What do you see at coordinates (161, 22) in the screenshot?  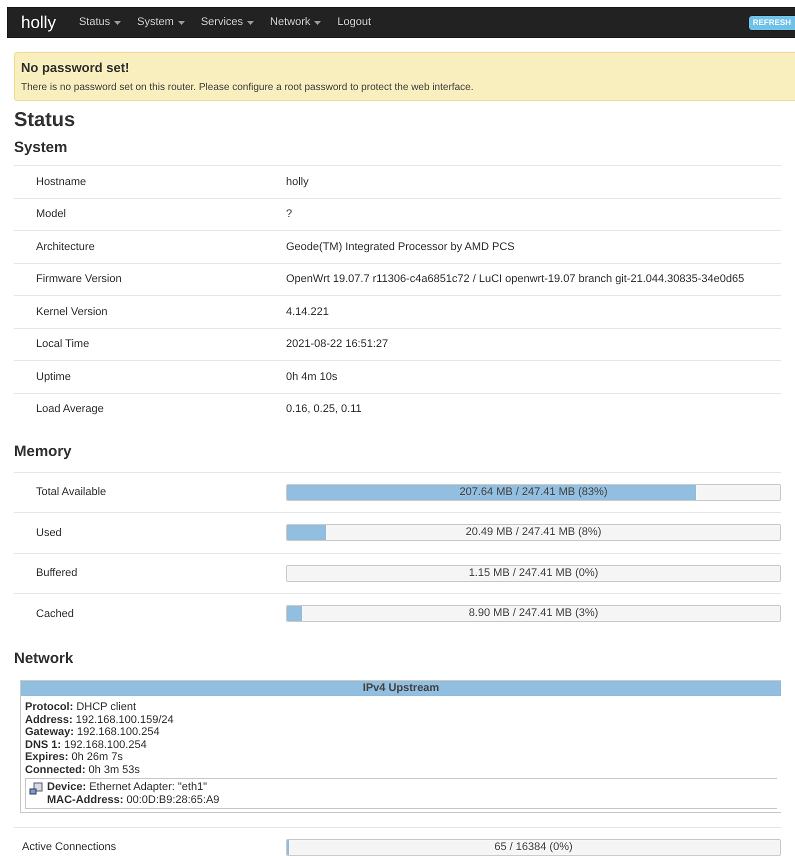 I see `nav-menu-item: System` at bounding box center [161, 22].